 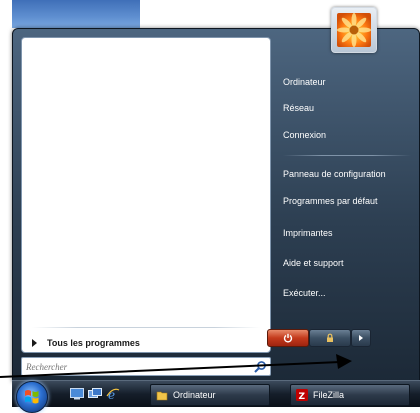 What do you see at coordinates (308, 233) in the screenshot?
I see `menu-item-imprimantes: Imprimantes` at bounding box center [308, 233].